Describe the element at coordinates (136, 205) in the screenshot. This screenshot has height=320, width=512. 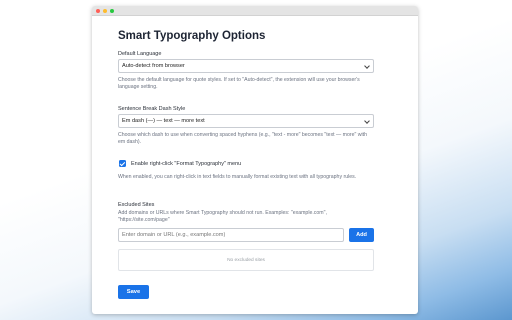
I see `excluded-sites-label: Excluded Sites` at that location.